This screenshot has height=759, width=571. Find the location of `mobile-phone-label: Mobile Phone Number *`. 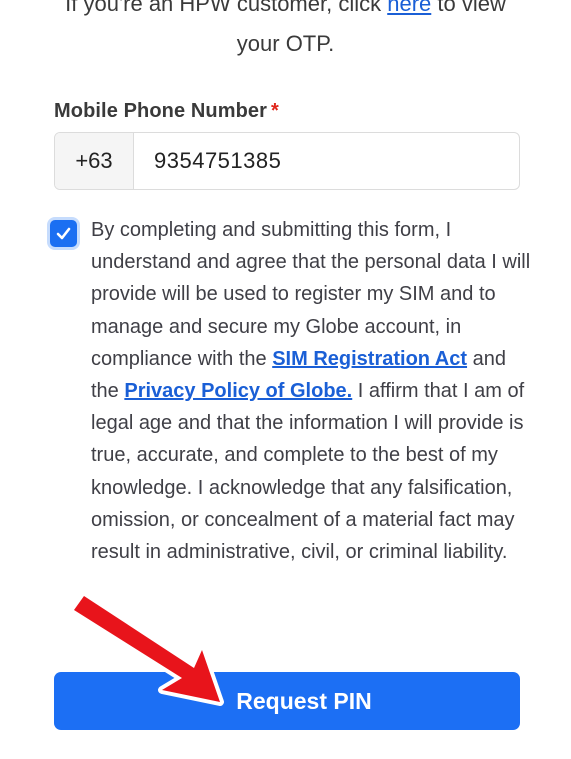

mobile-phone-label: Mobile Phone Number * is located at coordinates (166, 111).